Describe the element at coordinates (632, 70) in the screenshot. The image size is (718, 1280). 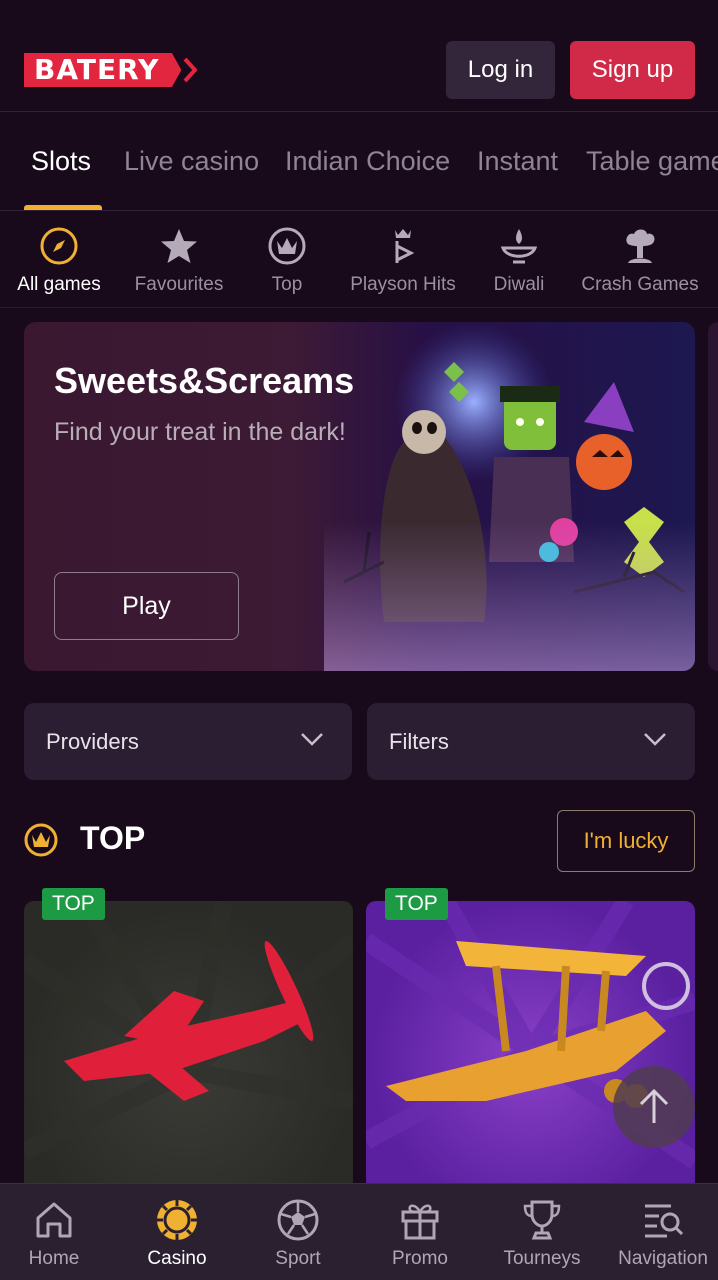
I see `signup-button: Sign up` at that location.